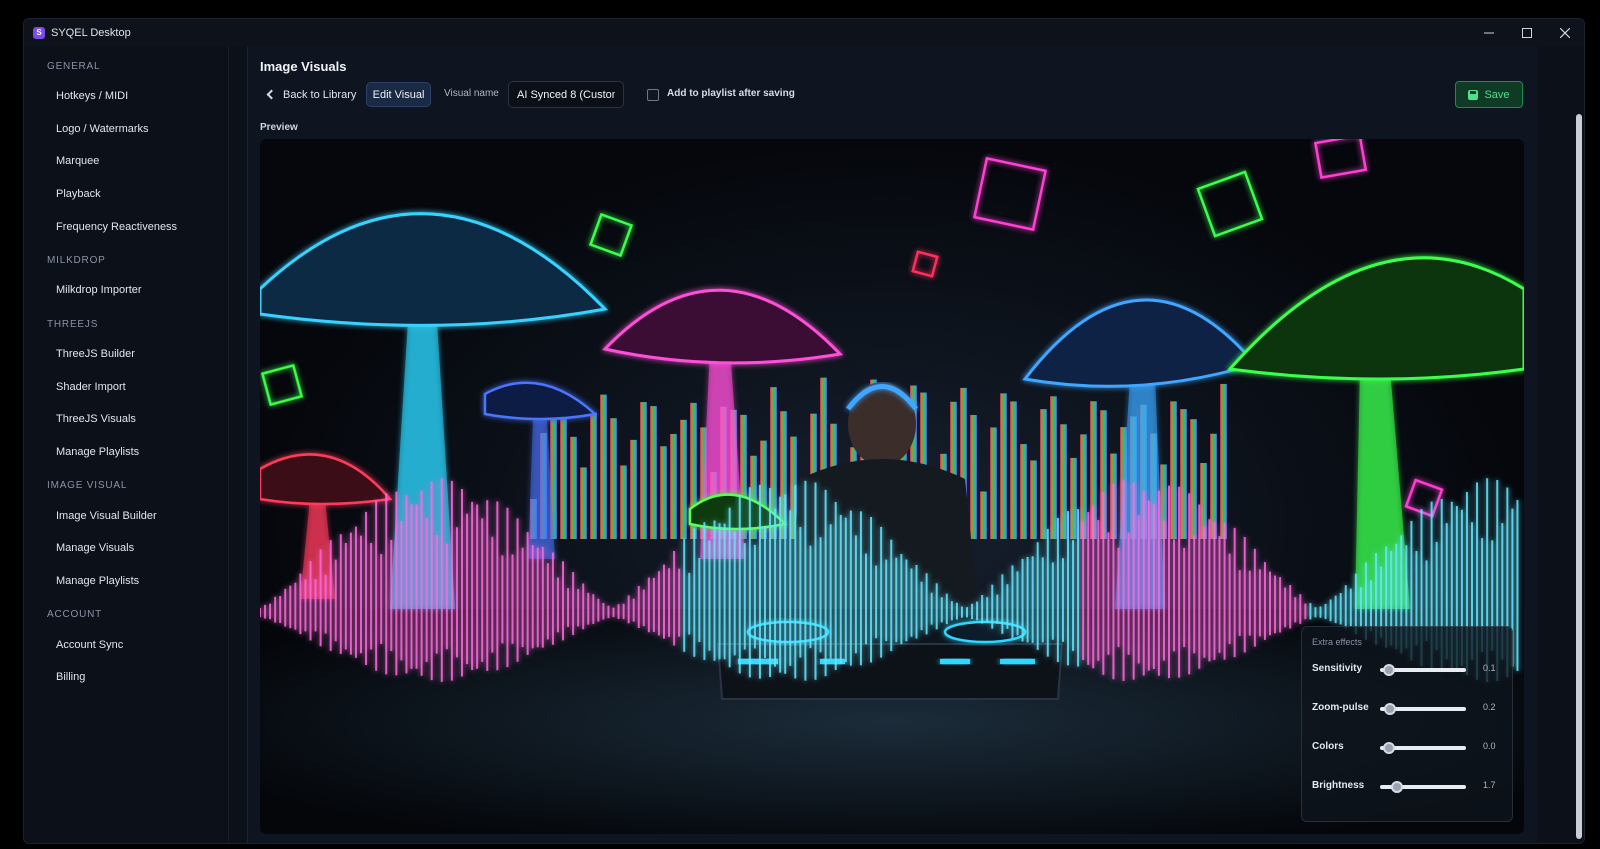  What do you see at coordinates (87, 485) in the screenshot?
I see `sidebar-section-image-visual: IMAGE VISUAL` at bounding box center [87, 485].